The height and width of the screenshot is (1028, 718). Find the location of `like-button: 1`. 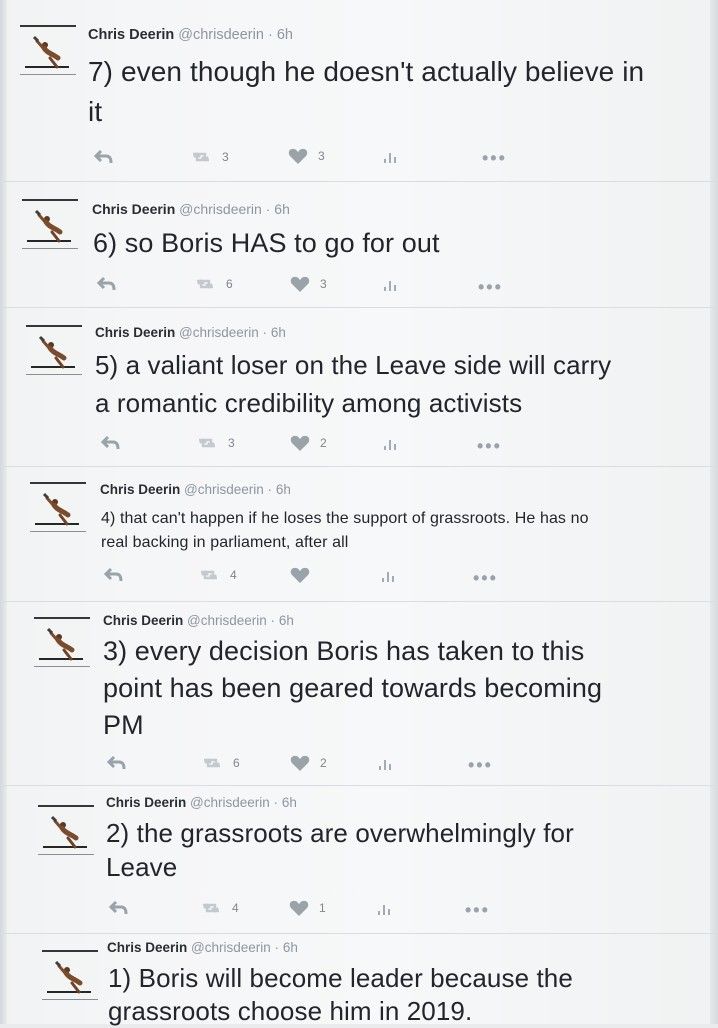

like-button: 1 is located at coordinates (307, 908).